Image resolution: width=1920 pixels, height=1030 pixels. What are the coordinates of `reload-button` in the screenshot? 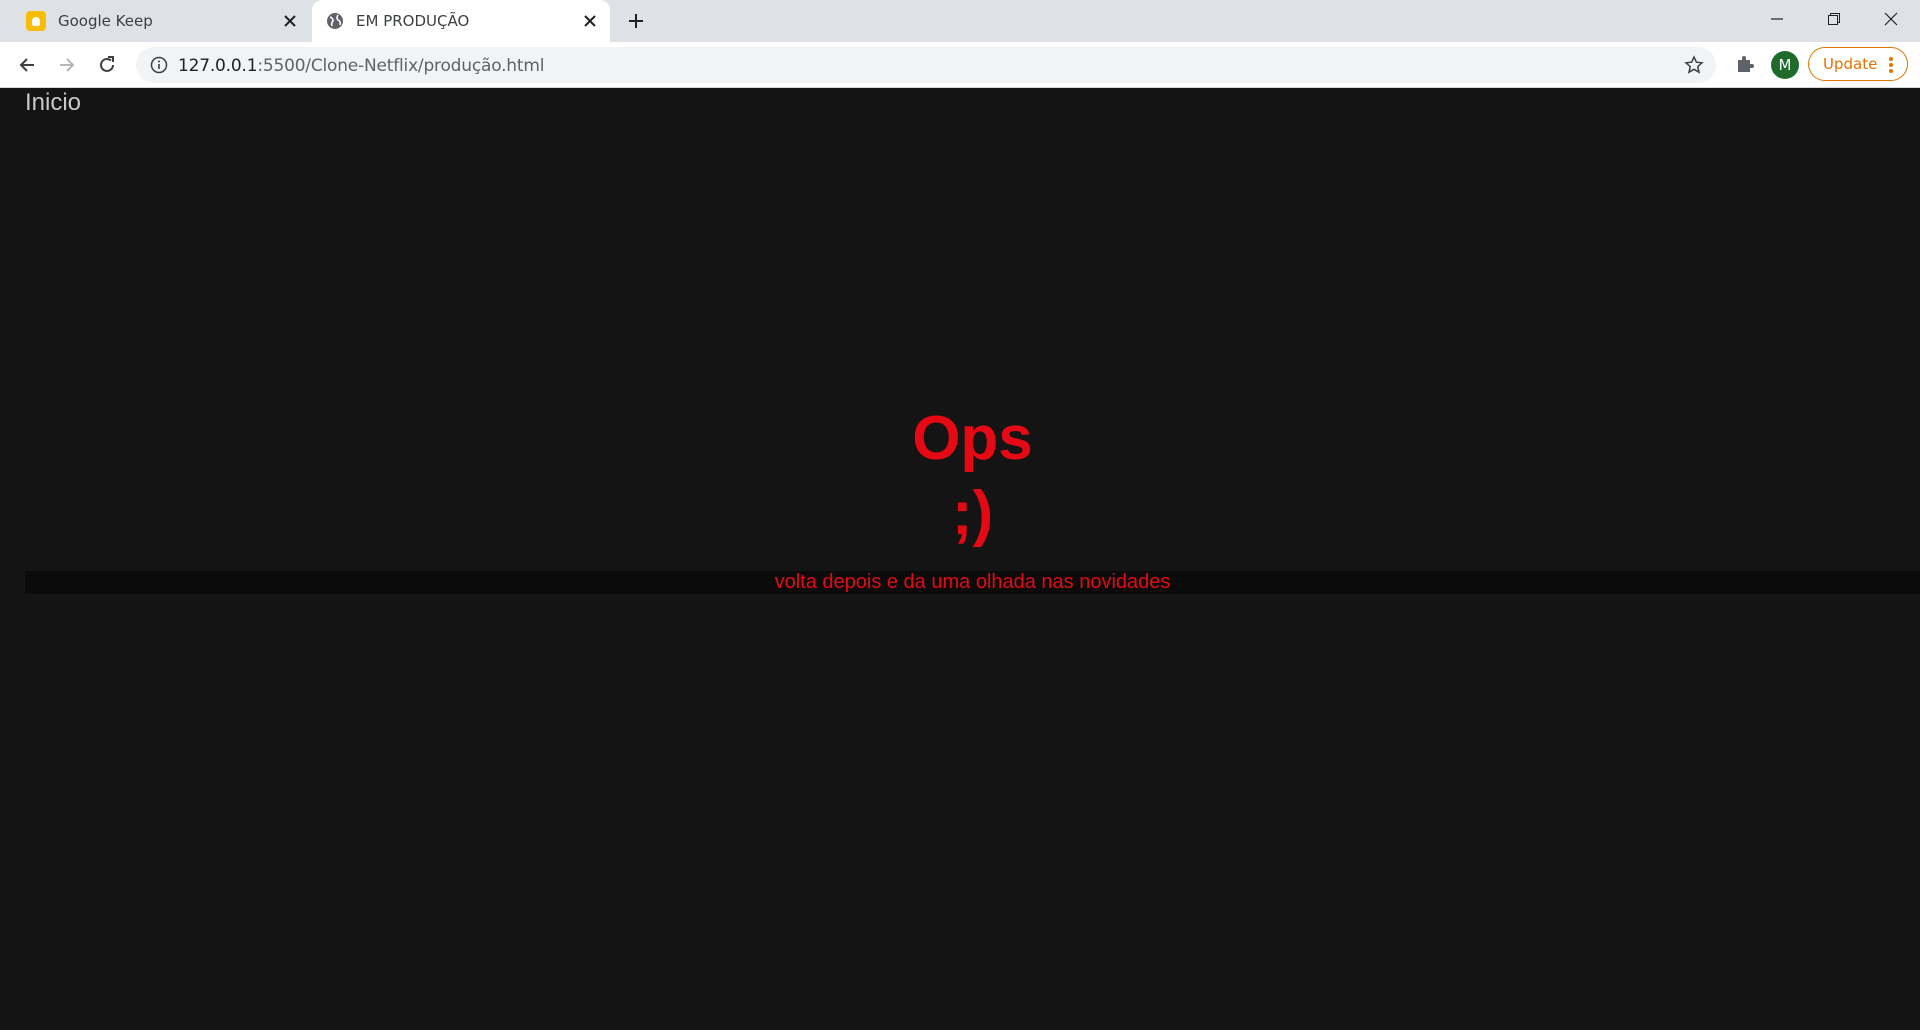 It's located at (107, 65).